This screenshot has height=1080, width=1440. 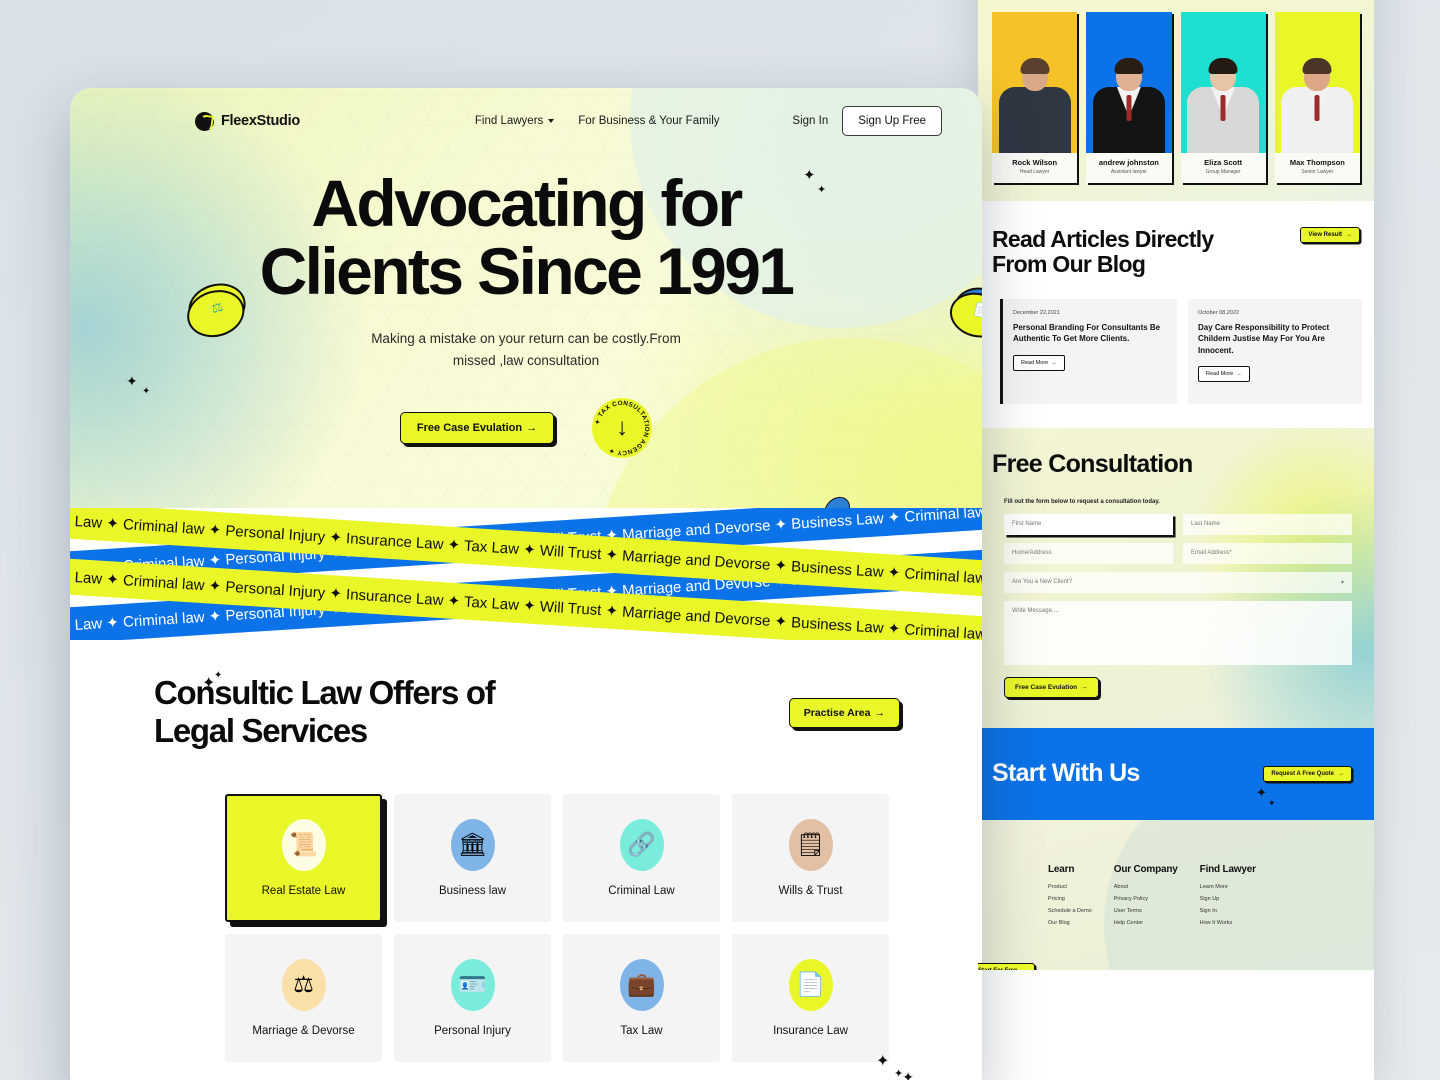 What do you see at coordinates (1228, 887) in the screenshot?
I see `footer-link: Learn More` at bounding box center [1228, 887].